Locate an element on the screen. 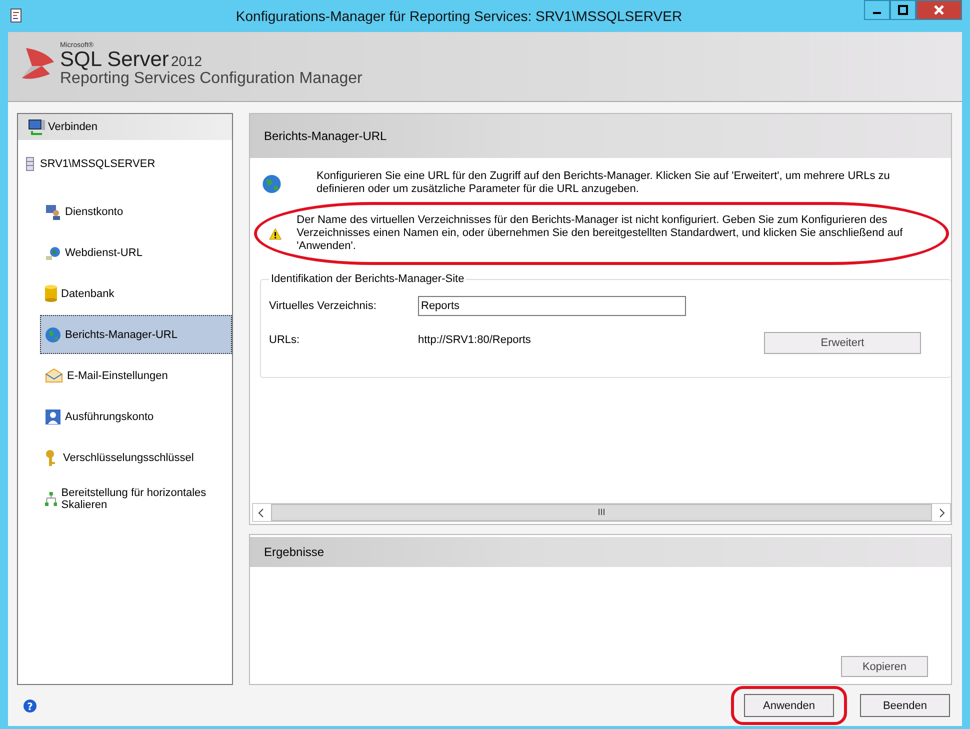  nav-item: Verschlüsselungsschlüssel is located at coordinates (136, 457).